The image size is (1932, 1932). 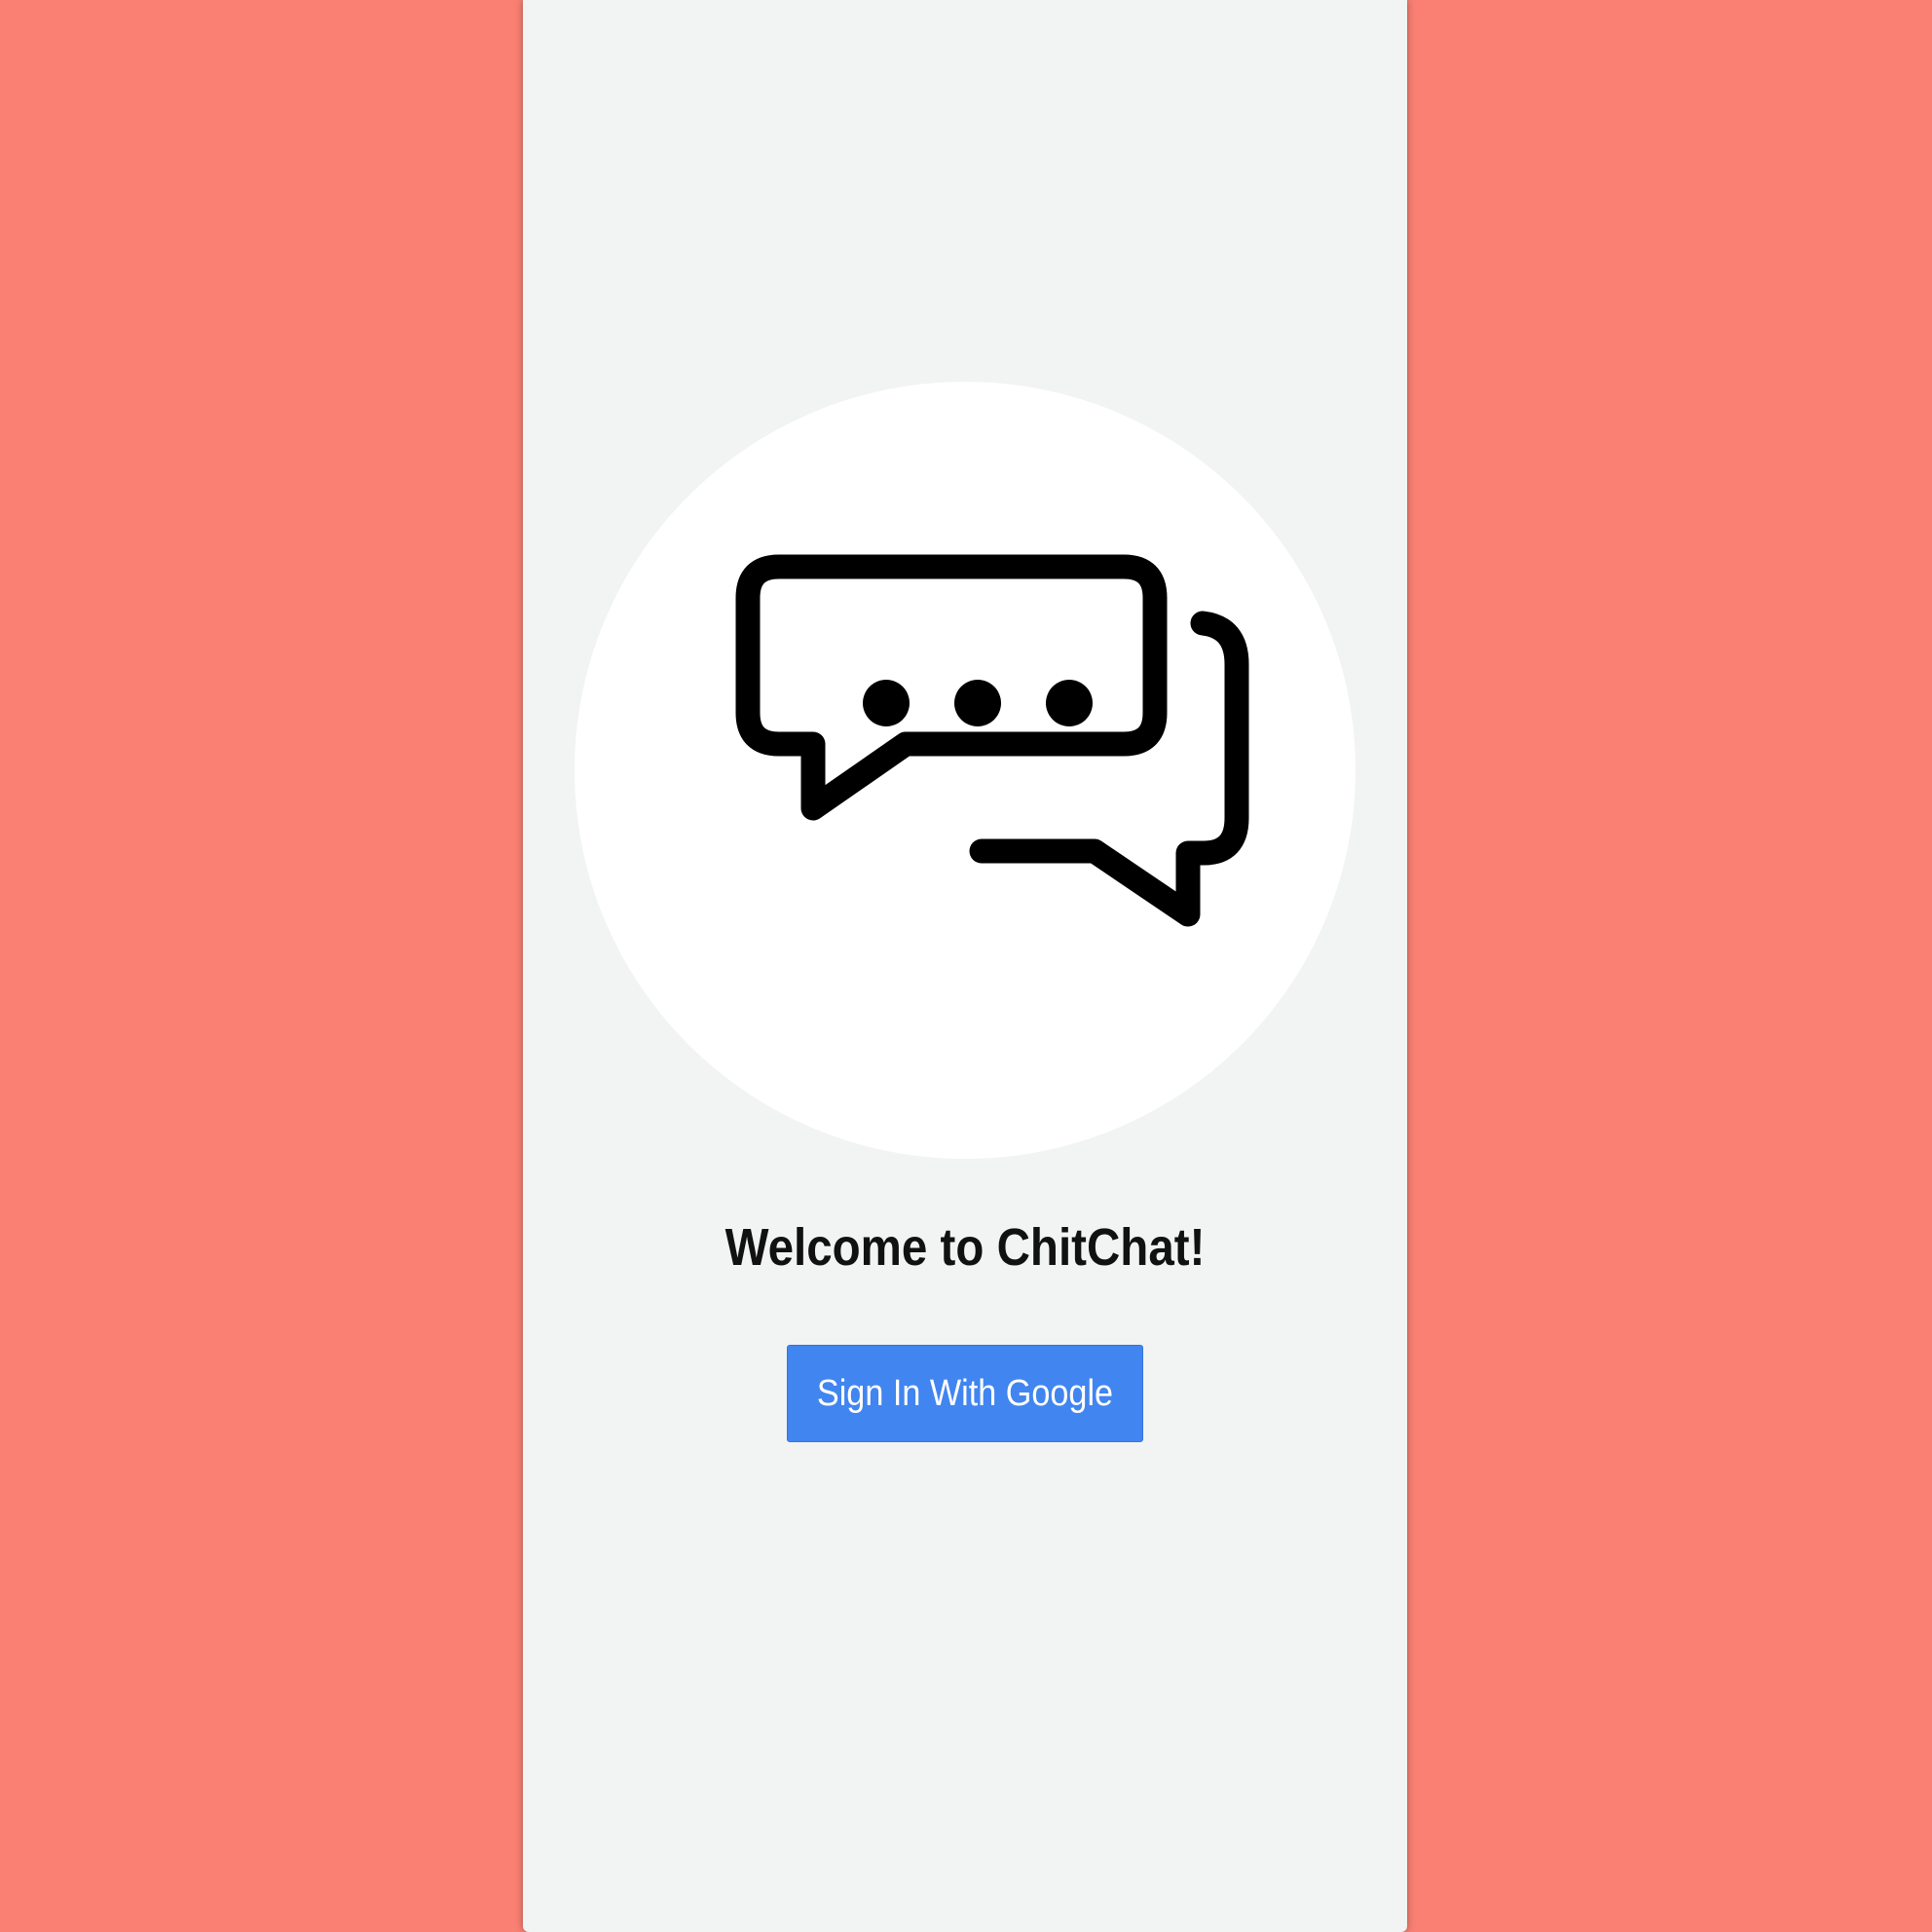 I want to click on chat-bubbles-icon, so click(x=992, y=740).